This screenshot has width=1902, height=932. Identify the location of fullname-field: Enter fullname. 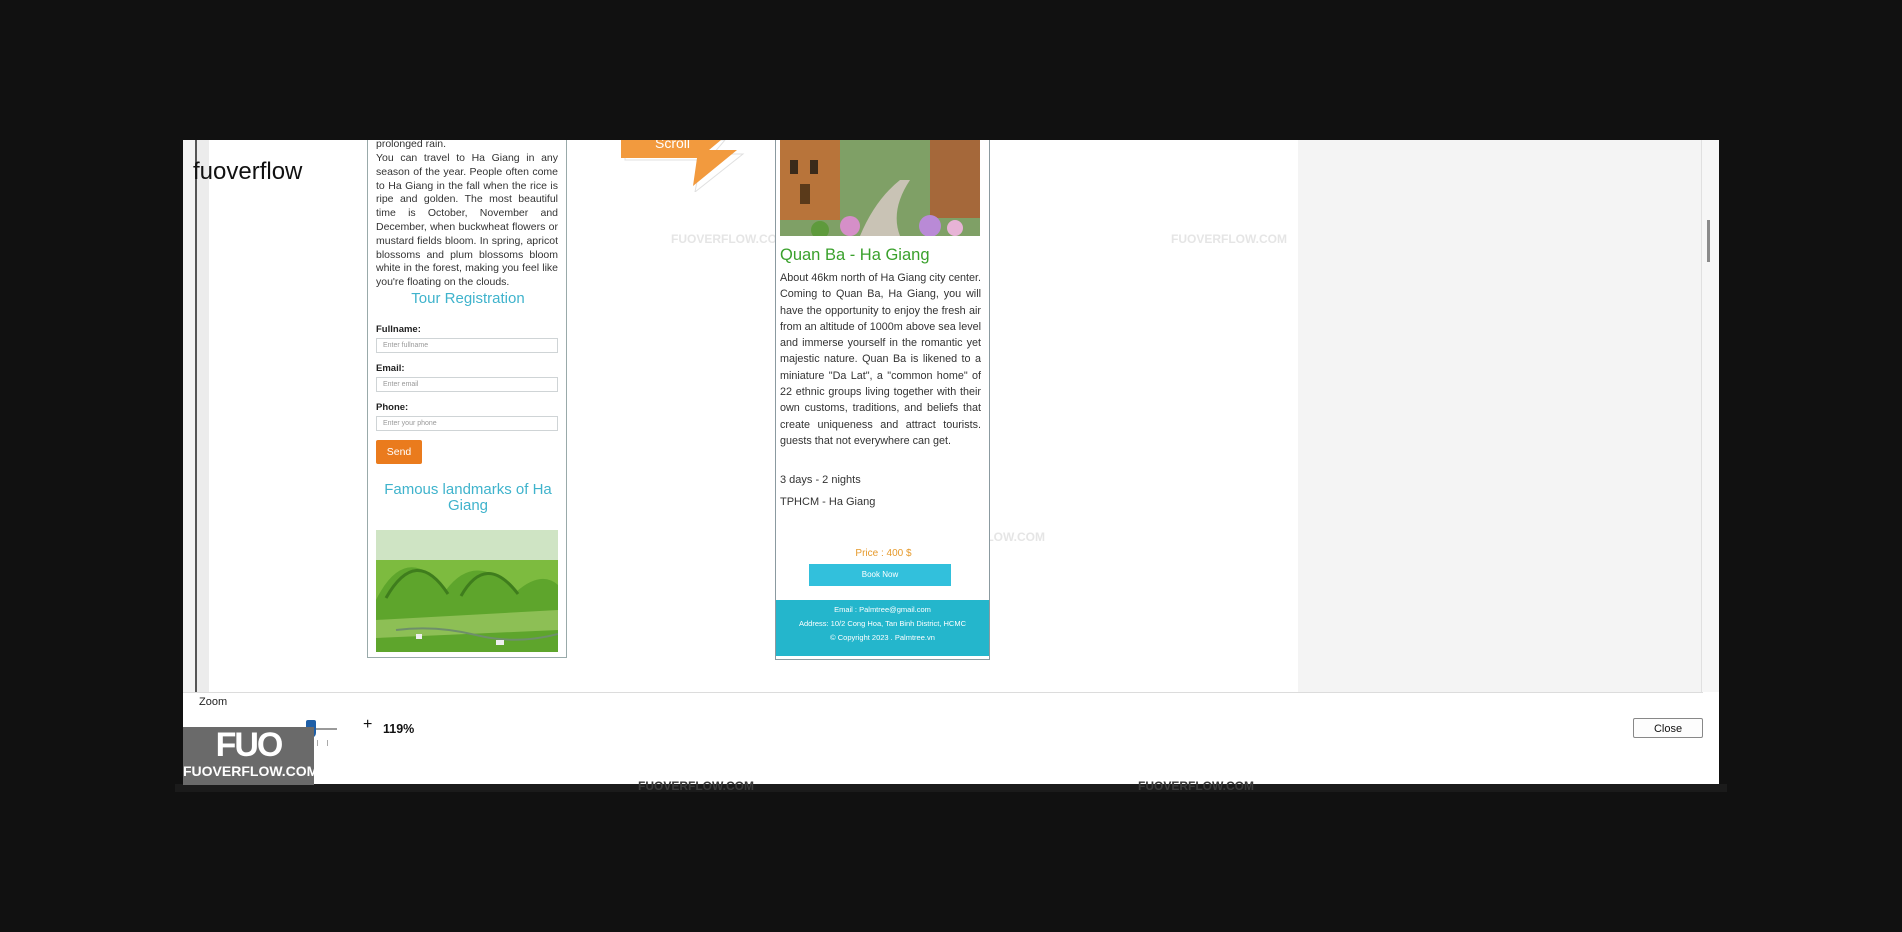
(467, 345).